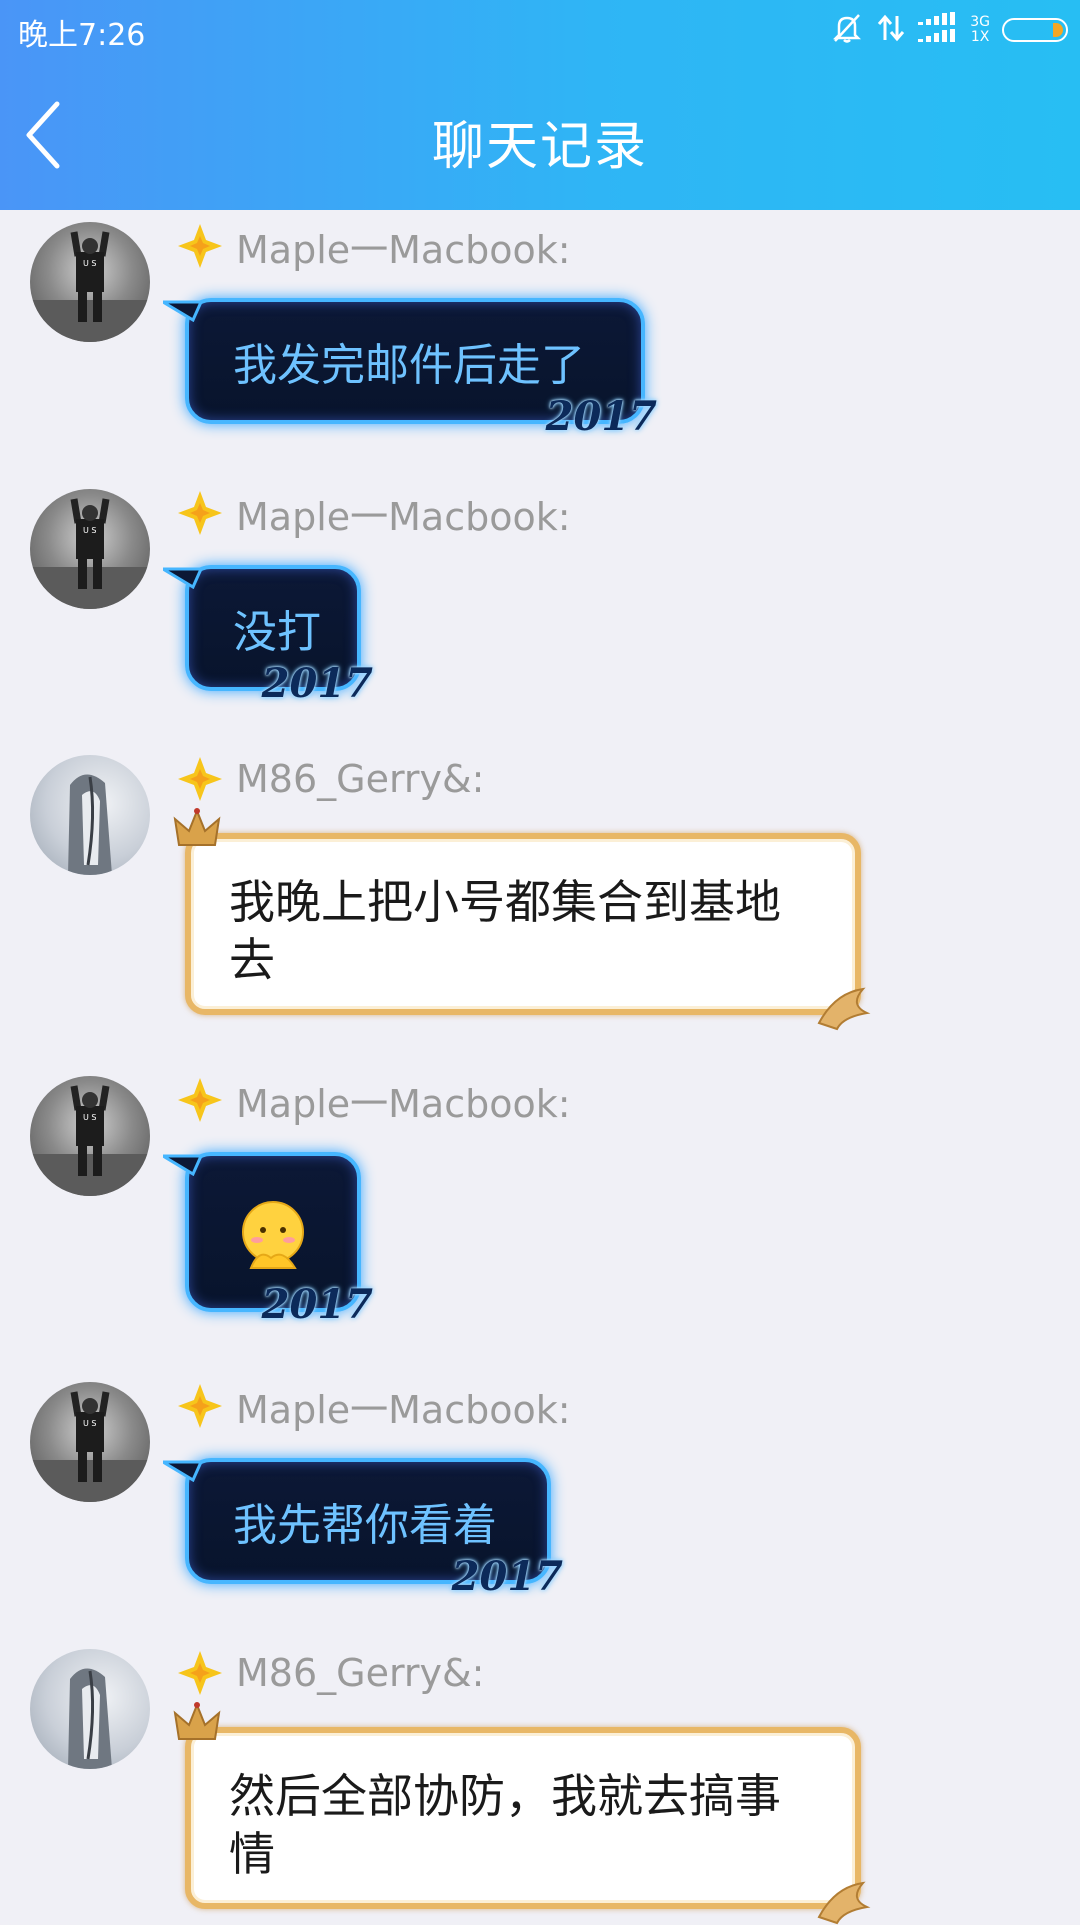  What do you see at coordinates (409, 365) in the screenshot?
I see `message-text: 我发完邮件后走了` at bounding box center [409, 365].